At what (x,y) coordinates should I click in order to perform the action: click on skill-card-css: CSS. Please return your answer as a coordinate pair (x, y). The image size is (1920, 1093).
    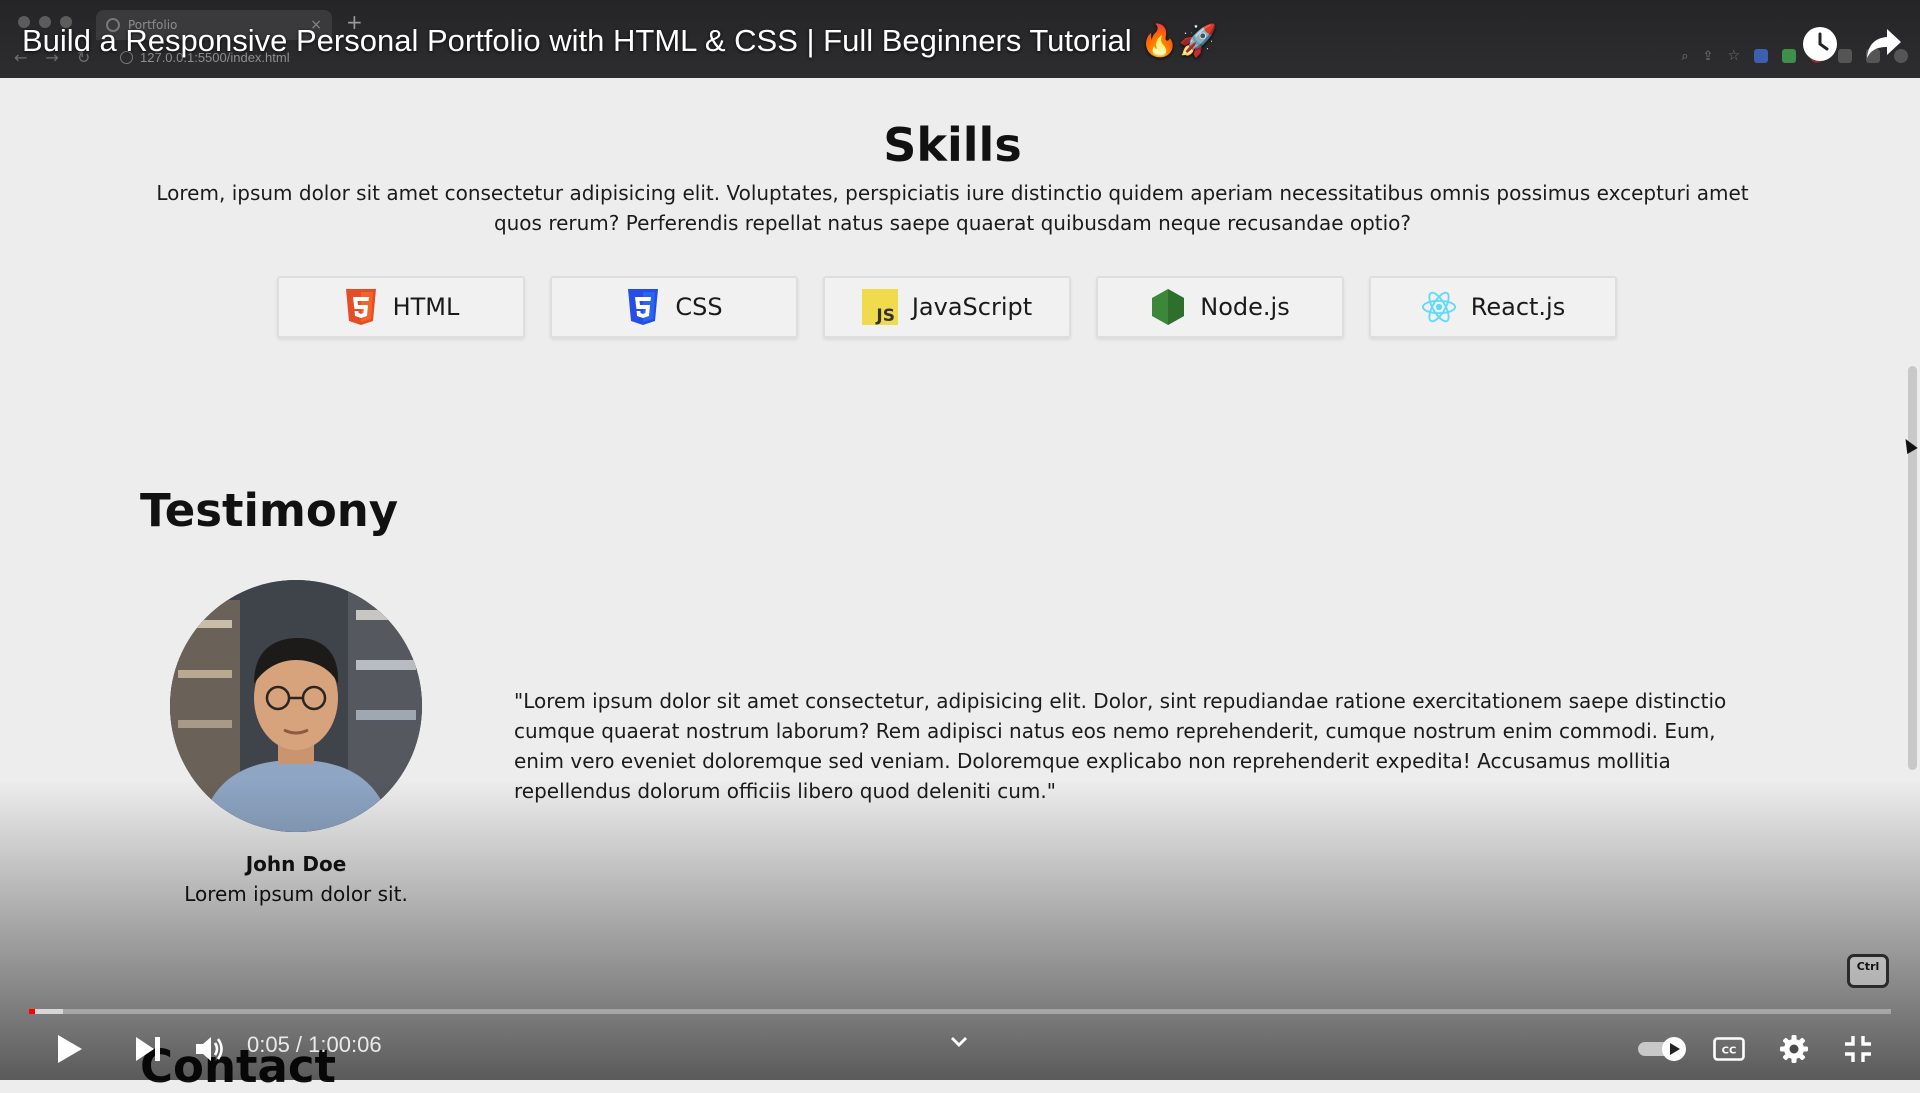
    Looking at the image, I should click on (674, 307).